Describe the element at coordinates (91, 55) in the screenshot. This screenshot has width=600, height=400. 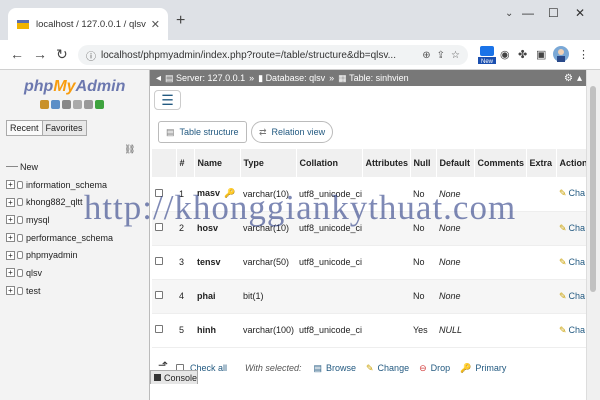
I see `info-icon: ⓘ` at that location.